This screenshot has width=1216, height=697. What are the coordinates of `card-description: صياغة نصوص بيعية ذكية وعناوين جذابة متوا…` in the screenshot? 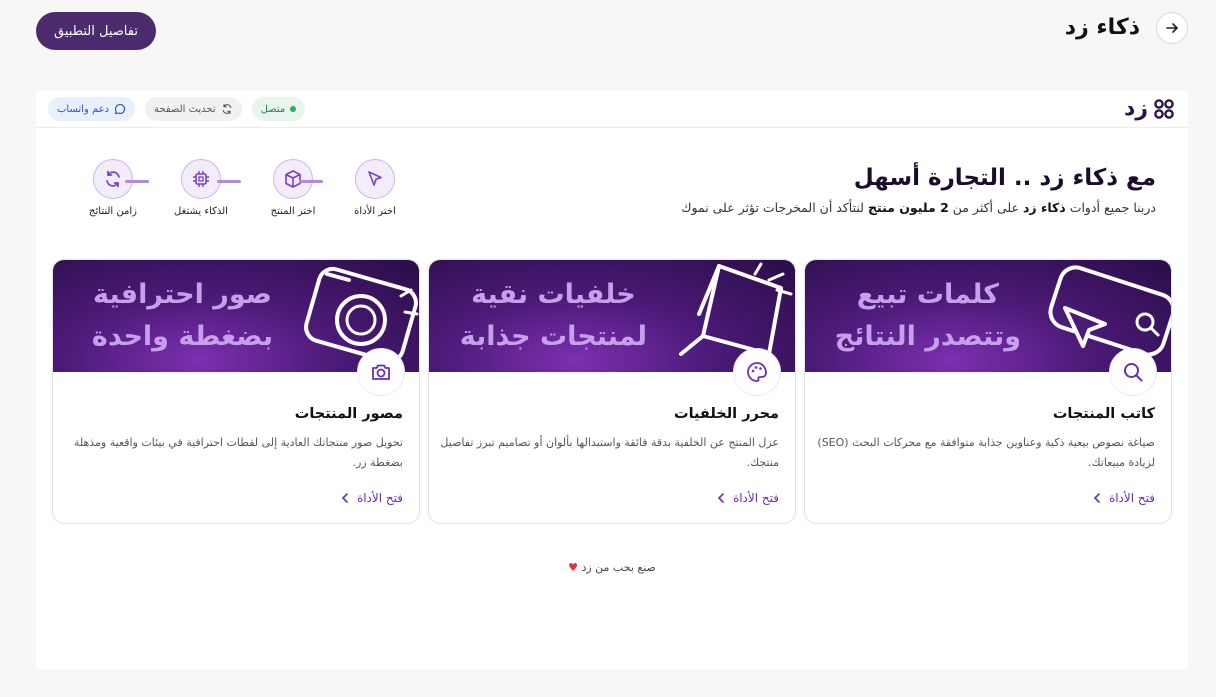 It's located at (986, 452).